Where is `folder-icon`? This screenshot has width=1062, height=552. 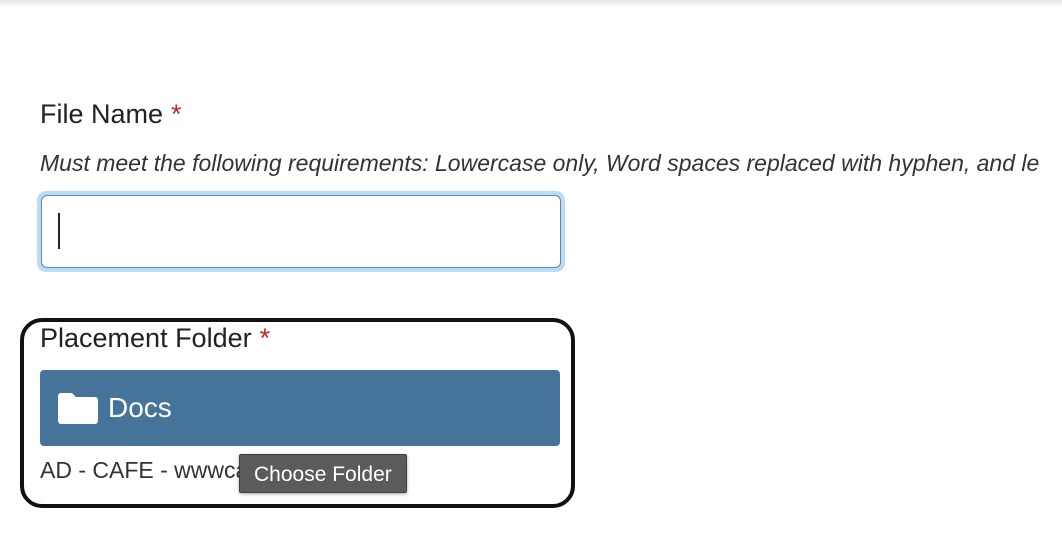 folder-icon is located at coordinates (78, 408).